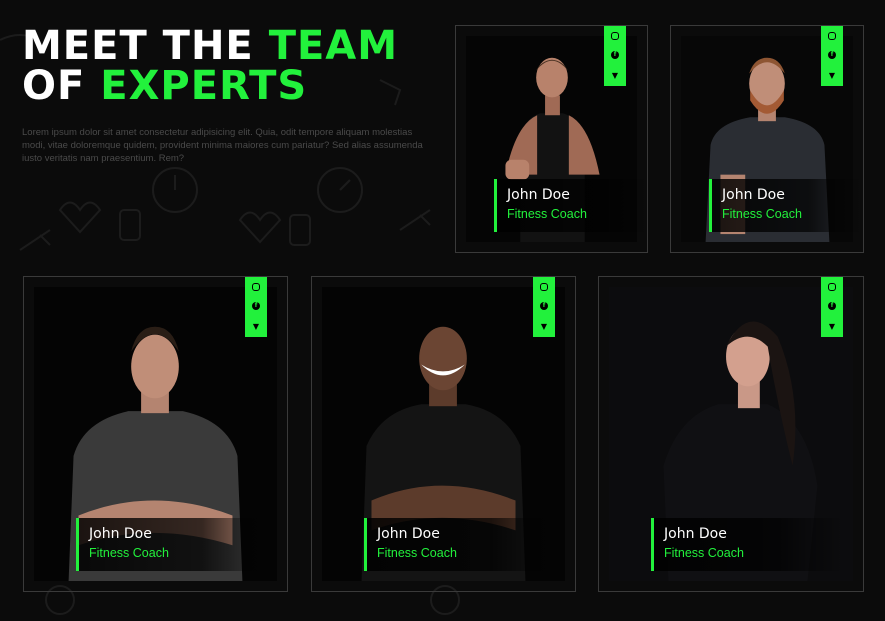 The height and width of the screenshot is (621, 885). What do you see at coordinates (551, 139) in the screenshot?
I see `team-card-1: f ▼ John Doe Fitness Coach` at bounding box center [551, 139].